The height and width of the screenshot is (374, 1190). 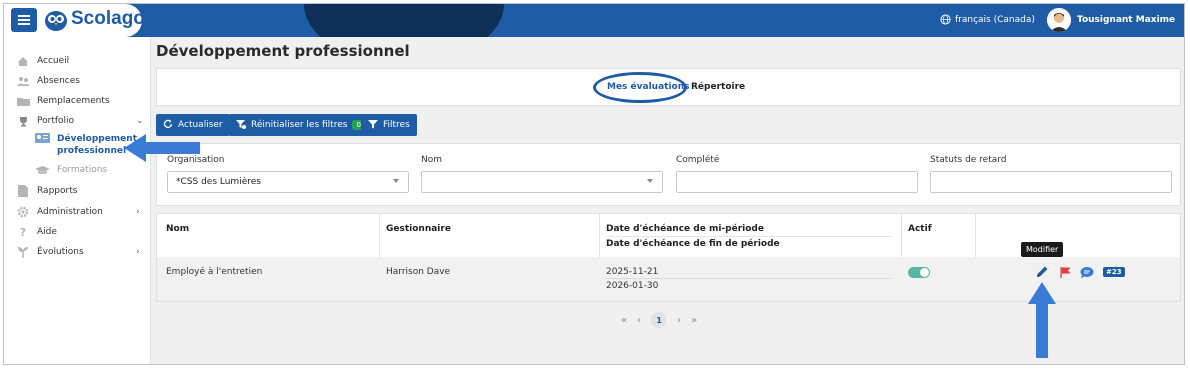 What do you see at coordinates (404, 20) in the screenshot?
I see `header-decoration` at bounding box center [404, 20].